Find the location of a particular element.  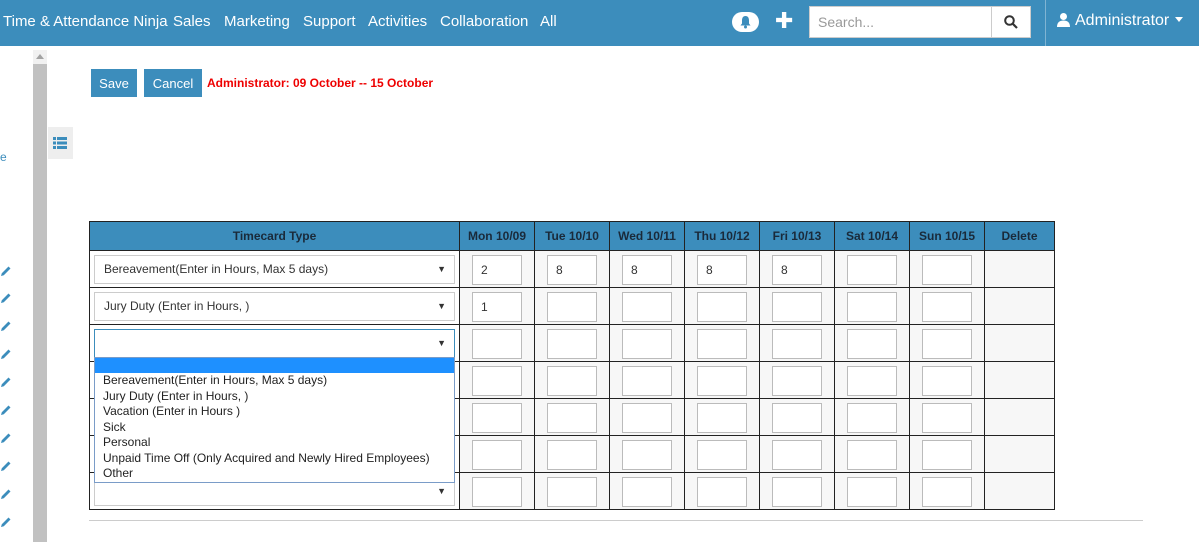

nav-collaboration: Collaboration is located at coordinates (484, 21).